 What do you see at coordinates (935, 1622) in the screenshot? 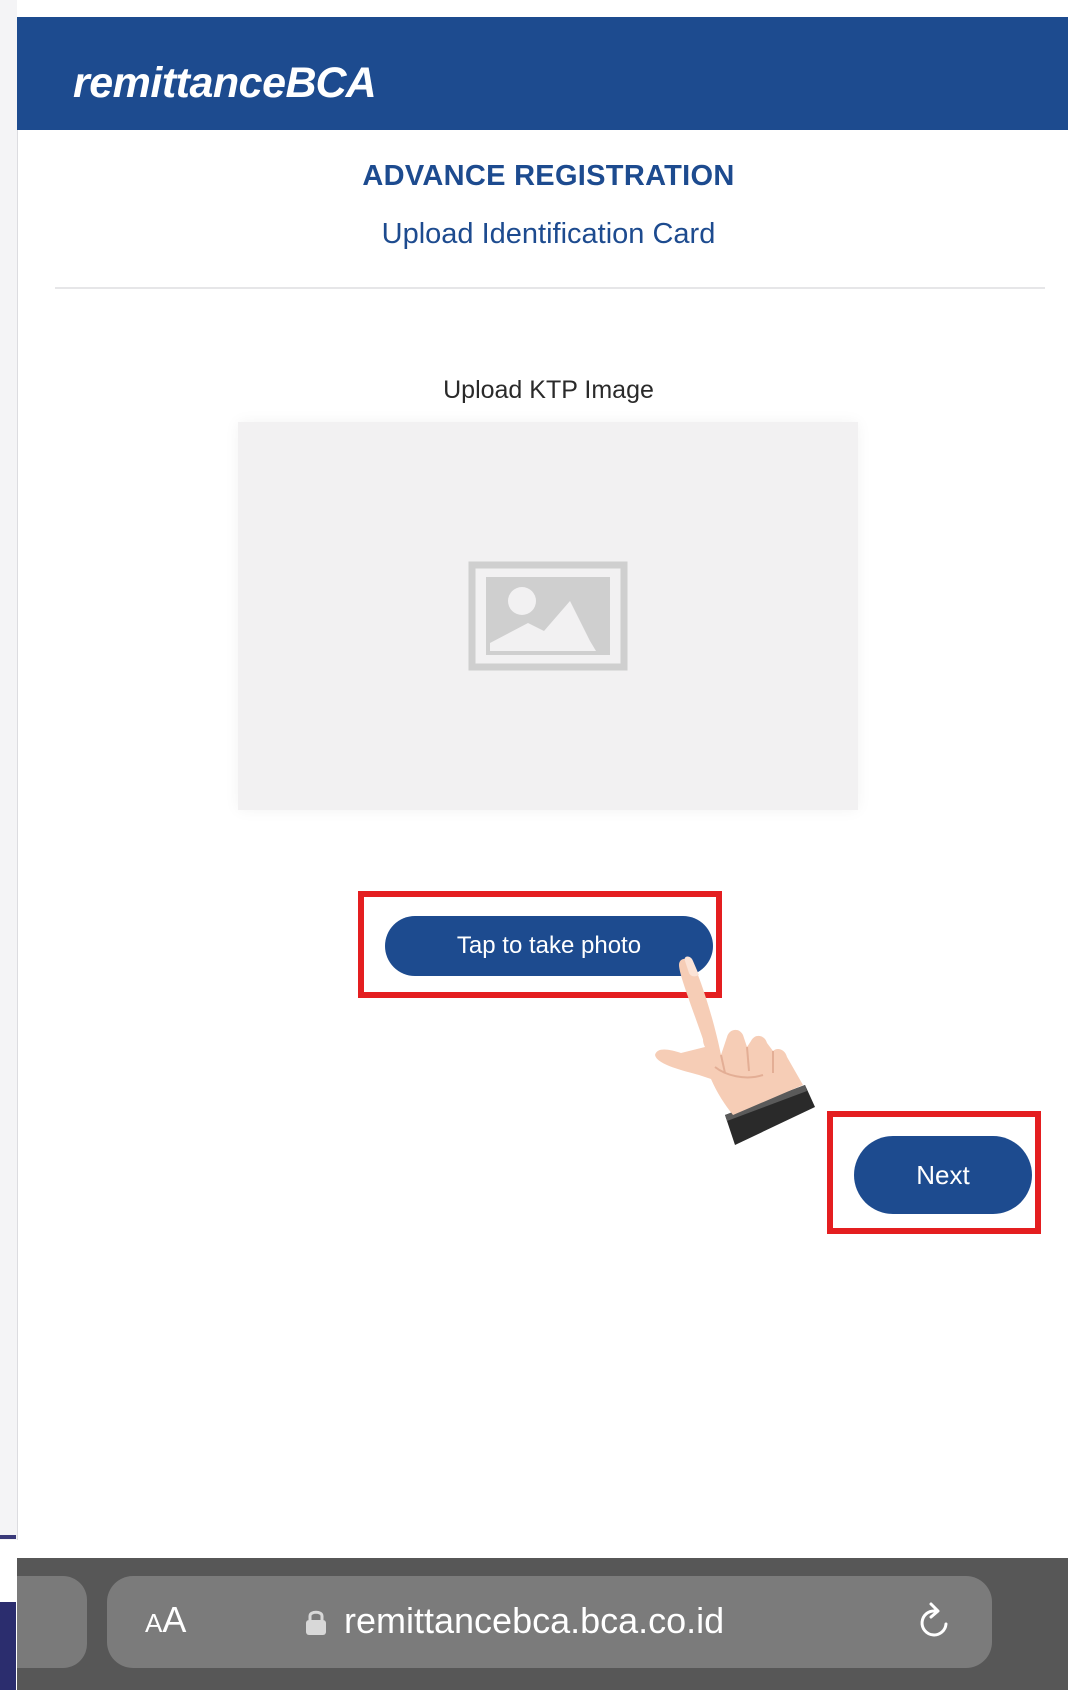
I see `reload-icon` at bounding box center [935, 1622].